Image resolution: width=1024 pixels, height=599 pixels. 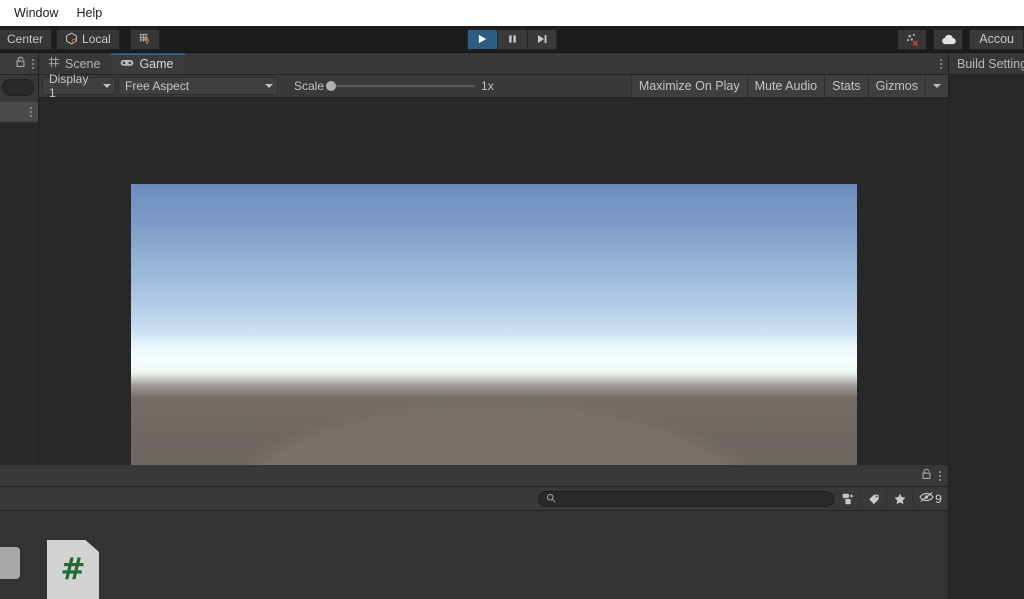 What do you see at coordinates (69, 86) in the screenshot?
I see `display-dropdown-label: Display 1` at bounding box center [69, 86].